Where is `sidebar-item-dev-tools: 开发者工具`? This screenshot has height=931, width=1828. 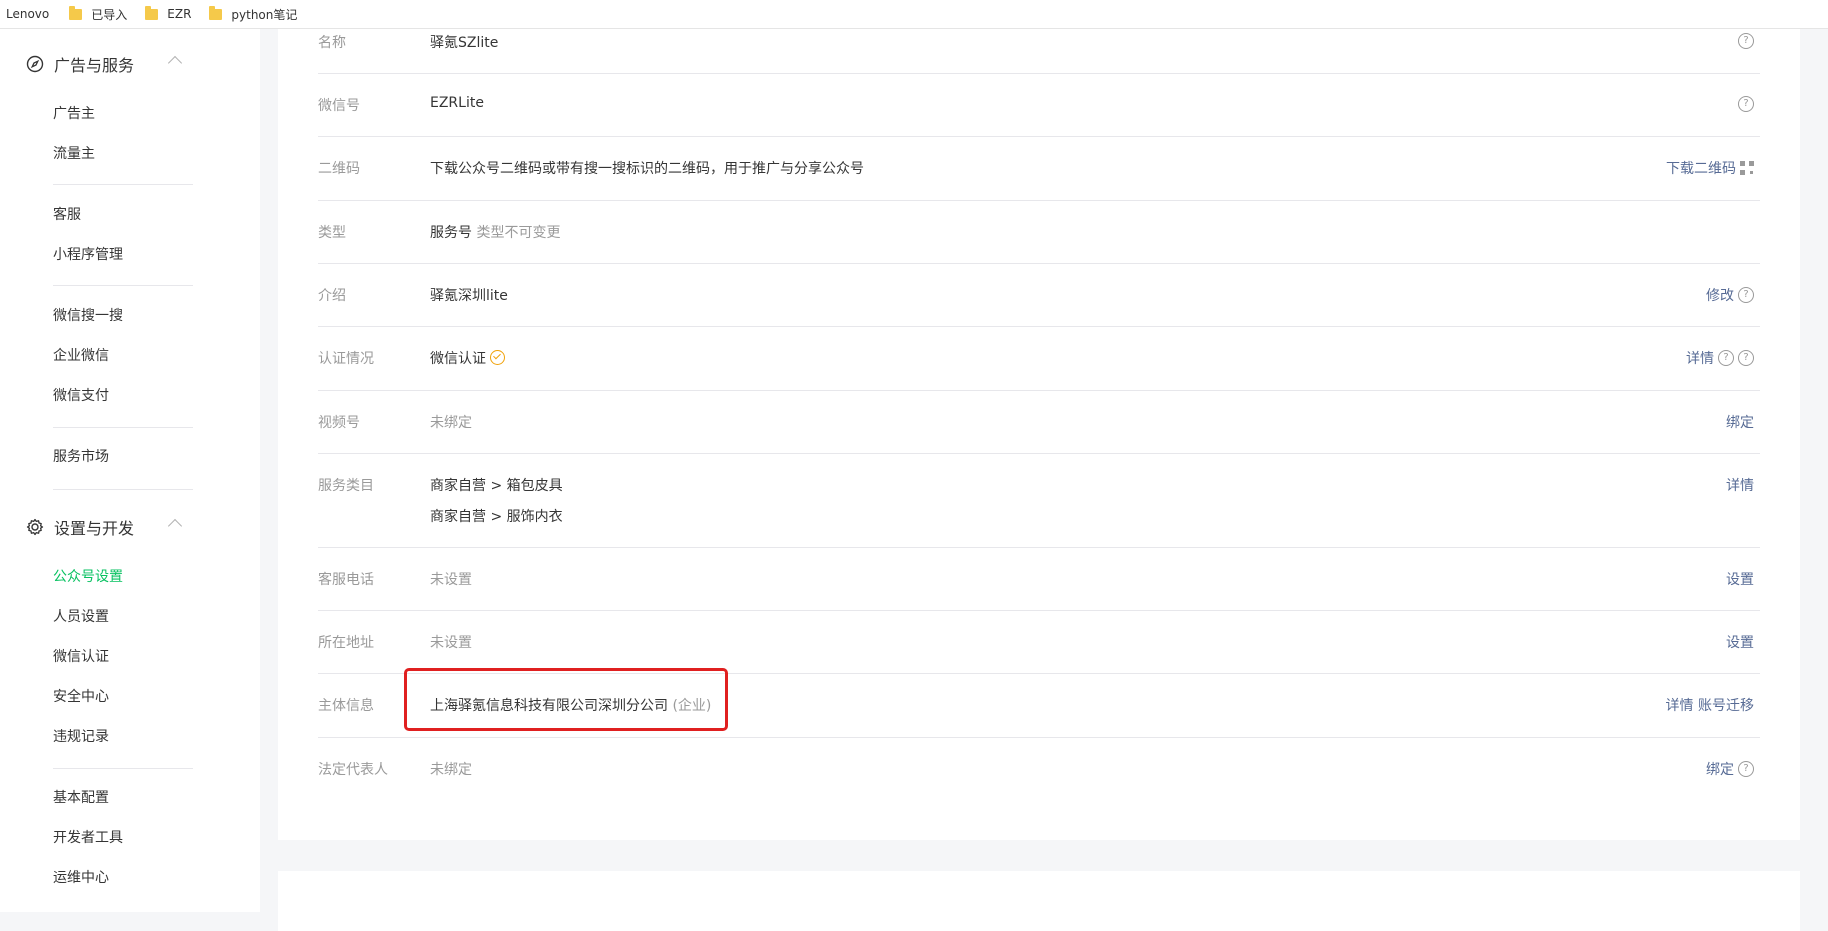
sidebar-item-dev-tools: 开发者工具 is located at coordinates (88, 838).